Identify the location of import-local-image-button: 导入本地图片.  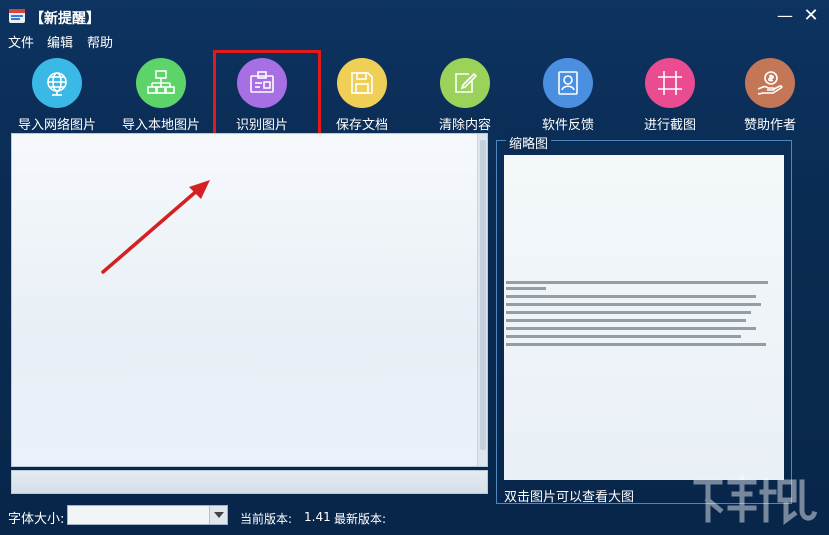
(161, 95).